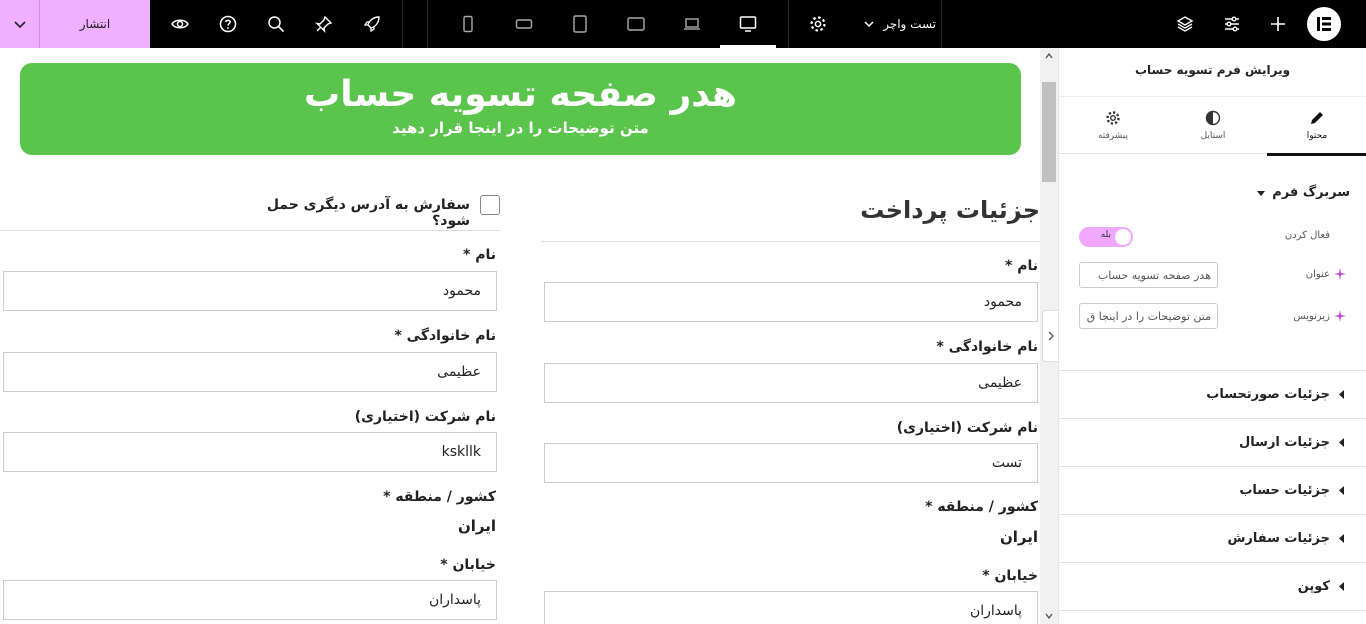  What do you see at coordinates (250, 291) in the screenshot?
I see `shipping-first-name-input: محمود` at bounding box center [250, 291].